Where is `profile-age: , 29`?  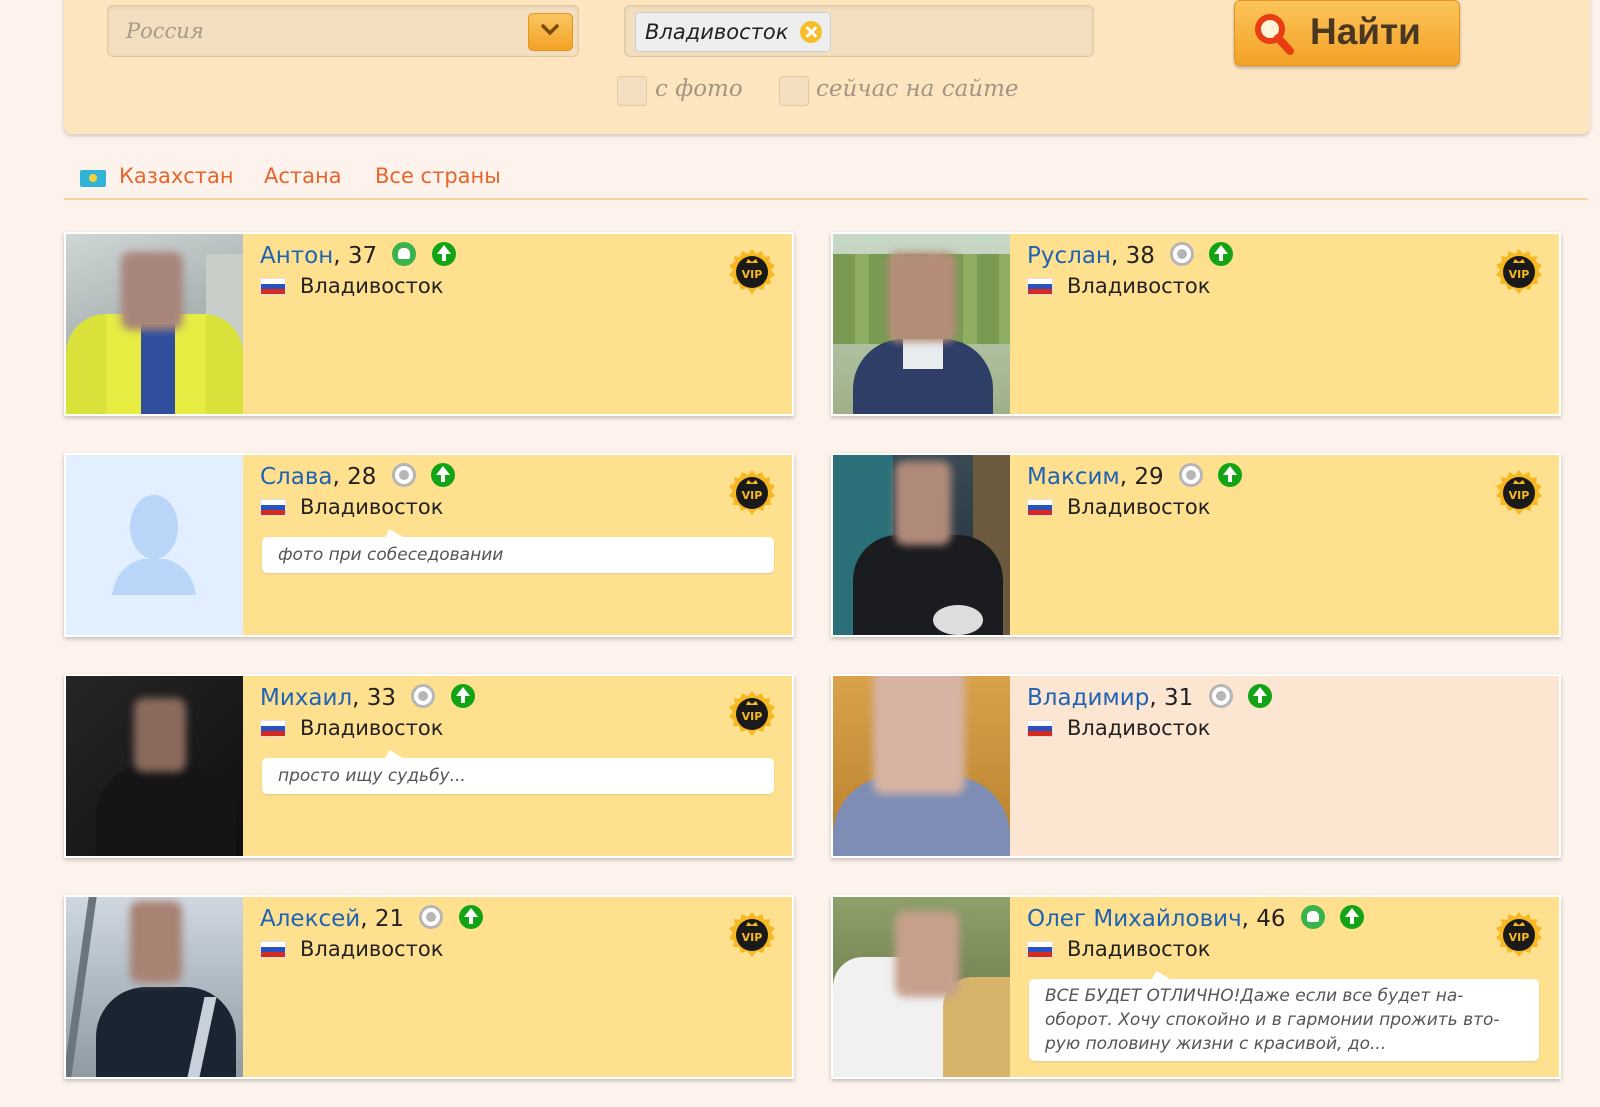 profile-age: , 29 is located at coordinates (1141, 477).